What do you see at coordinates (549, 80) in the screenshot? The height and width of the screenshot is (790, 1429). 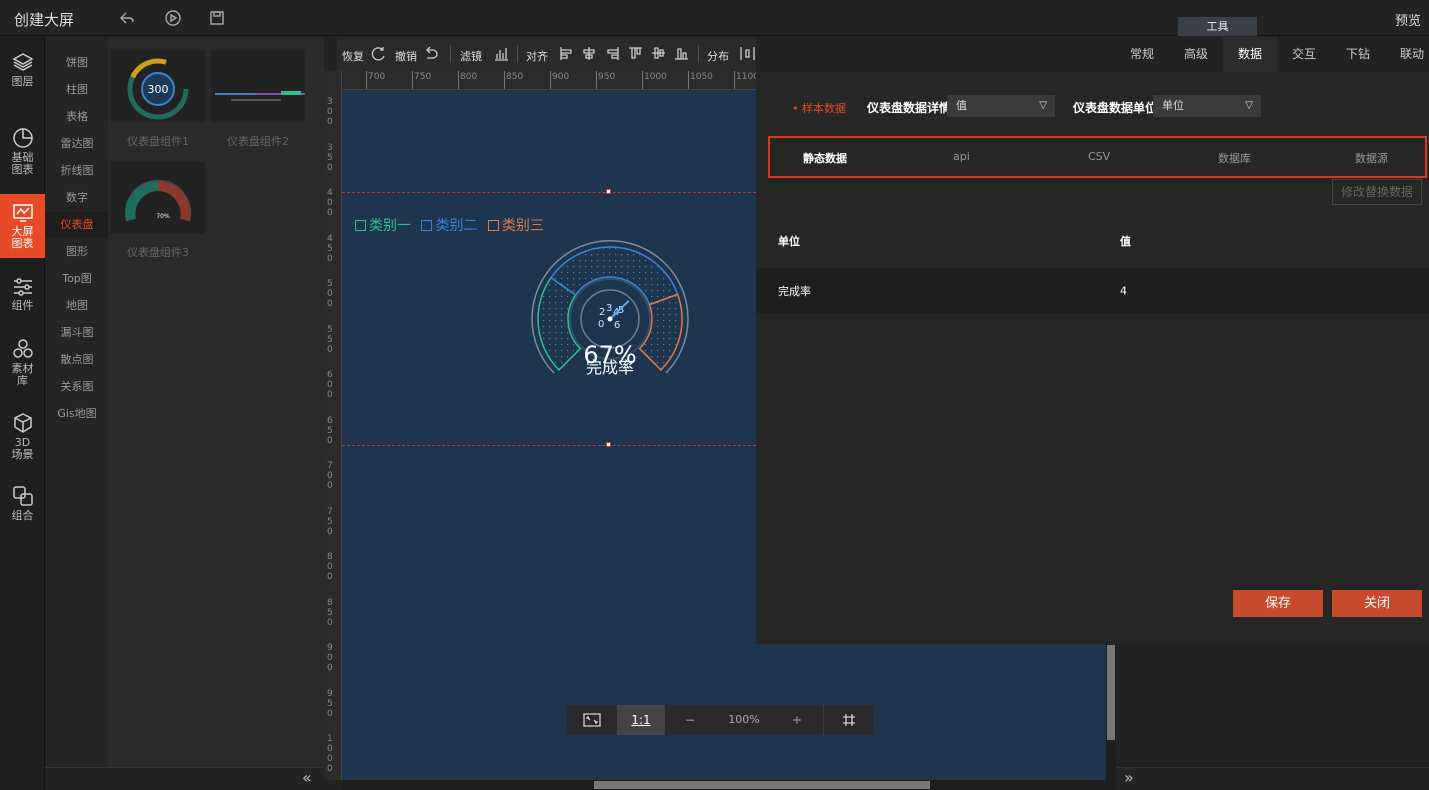 I see `ruler-top: 700 750 800 850 900 950 1000 1050 1100` at bounding box center [549, 80].